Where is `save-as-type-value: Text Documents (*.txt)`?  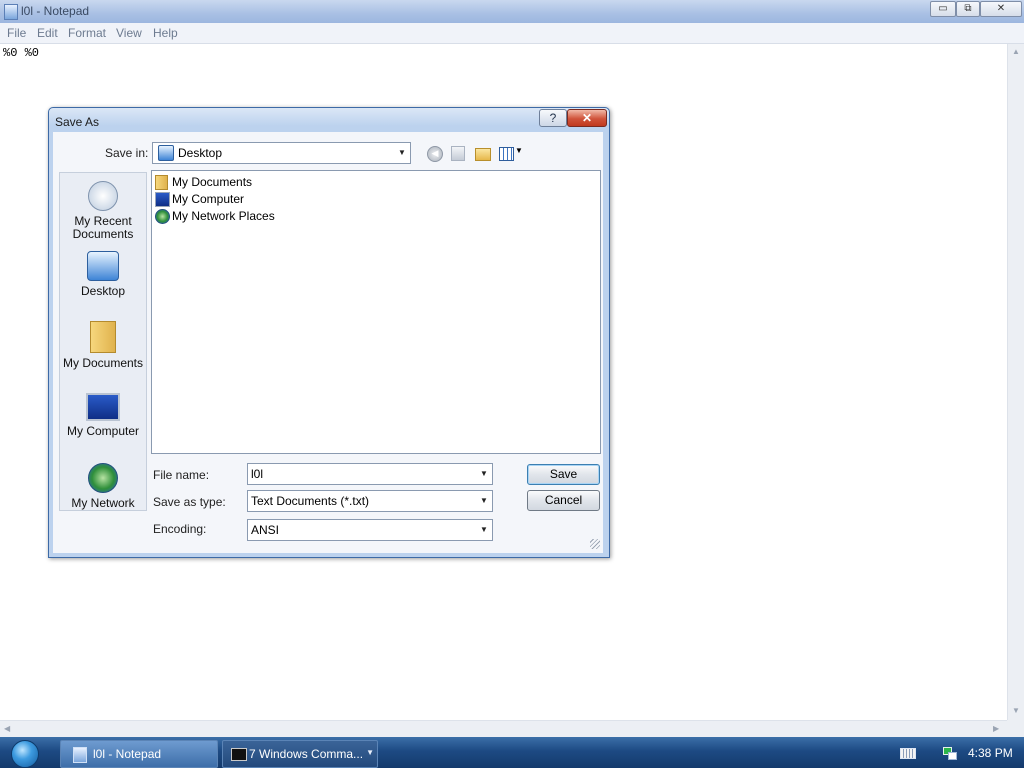 save-as-type-value: Text Documents (*.txt) is located at coordinates (310, 501).